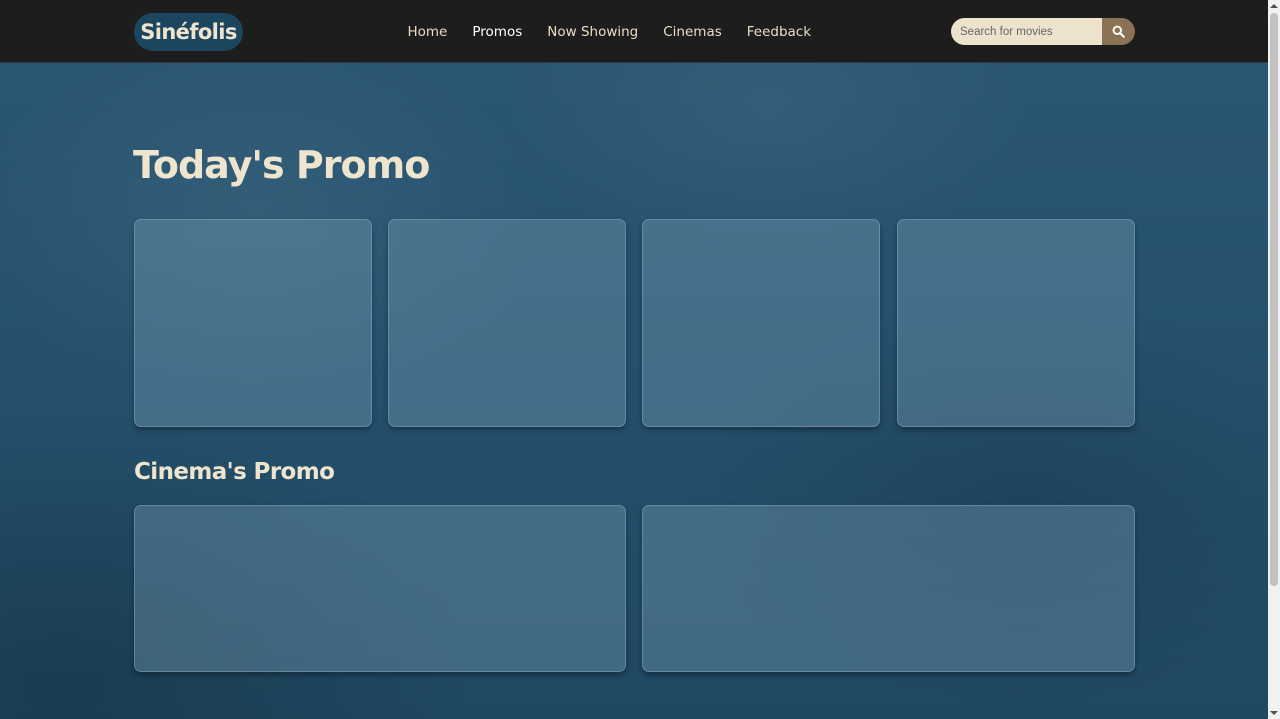  What do you see at coordinates (234, 472) in the screenshot?
I see `cinemas-promo-title: Cinema's Promo` at bounding box center [234, 472].